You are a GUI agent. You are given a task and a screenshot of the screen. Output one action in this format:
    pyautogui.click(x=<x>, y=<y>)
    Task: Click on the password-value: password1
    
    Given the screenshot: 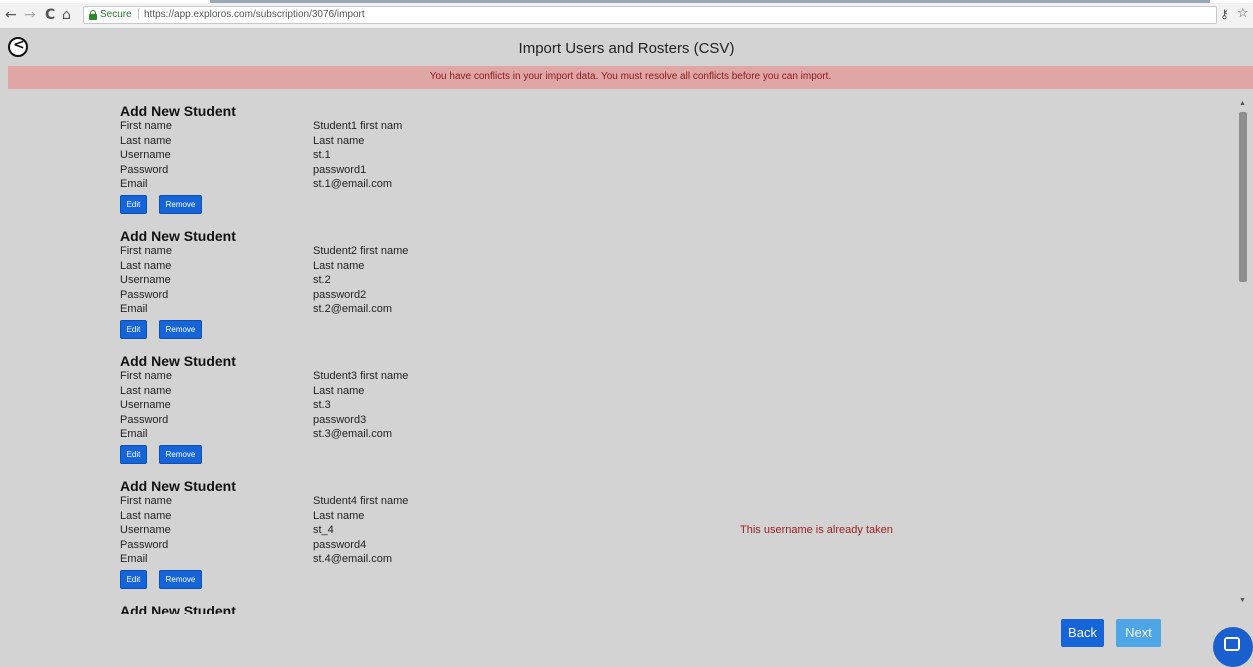 What is the action you would take?
    pyautogui.click(x=340, y=169)
    